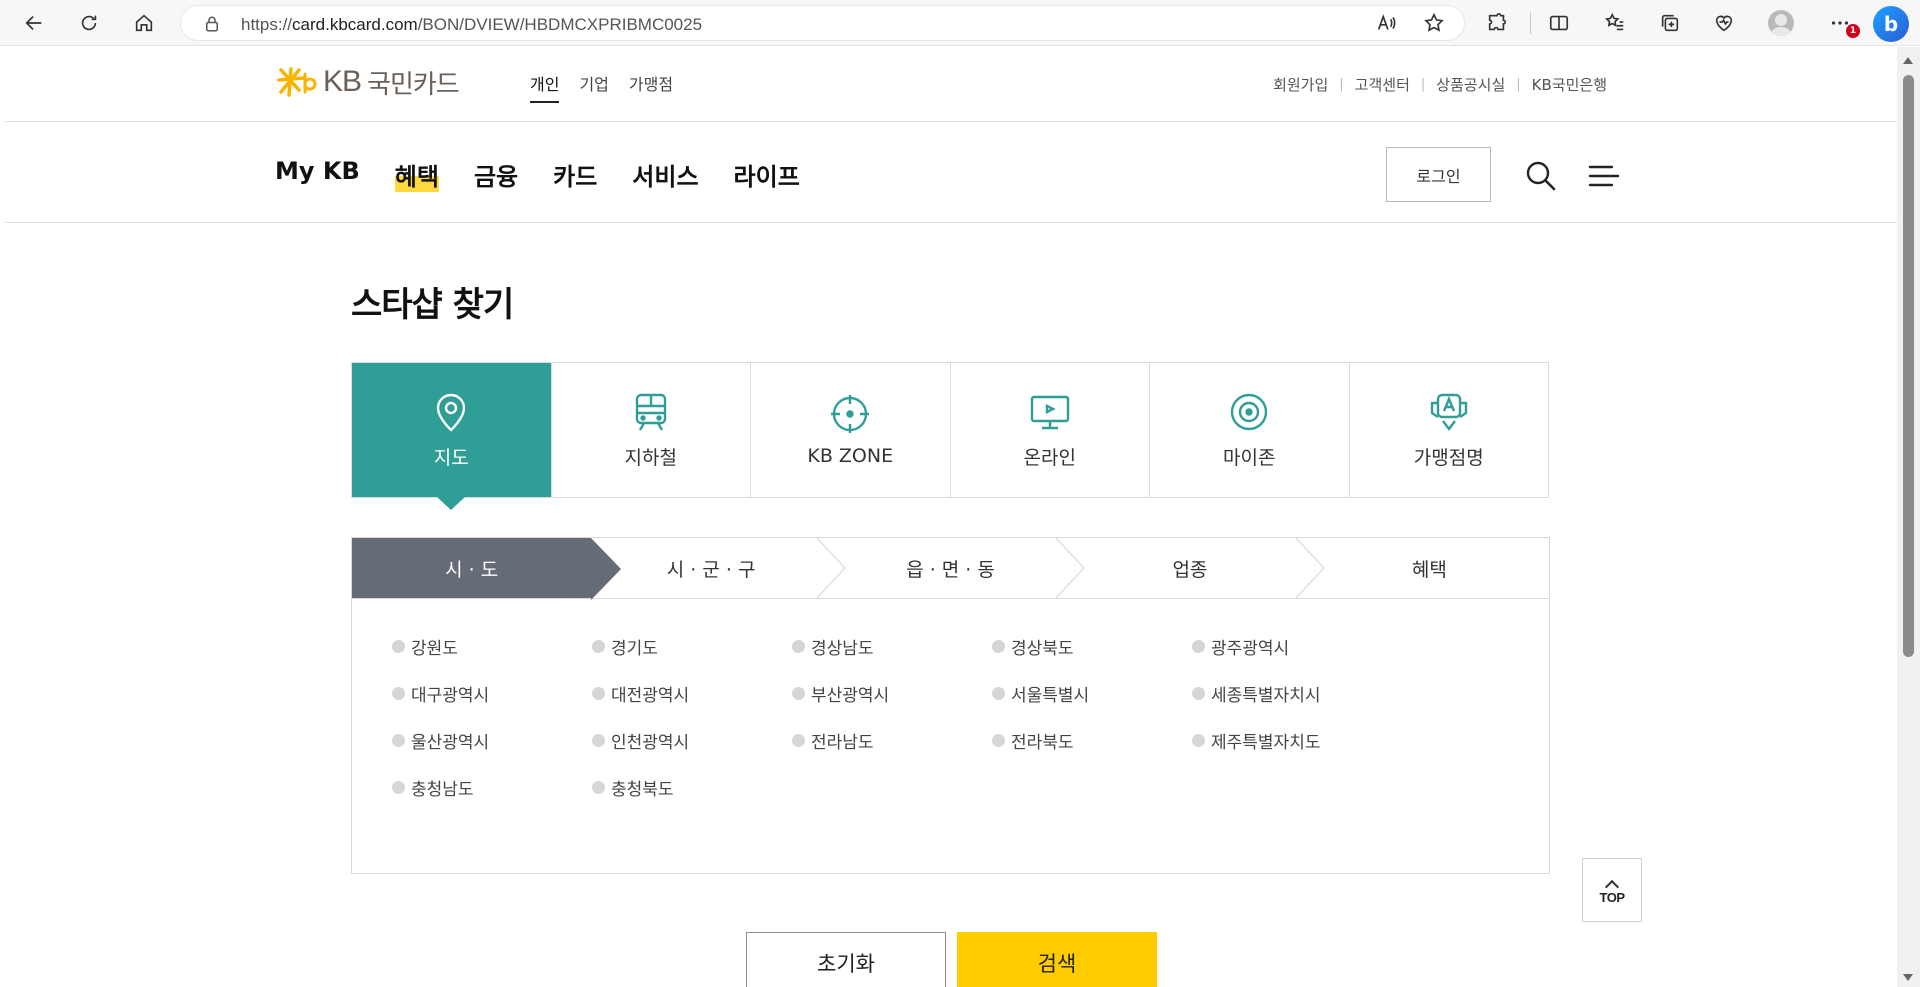 This screenshot has width=1920, height=987. What do you see at coordinates (1382, 84) in the screenshot?
I see `customer-center-link: 고객센터` at bounding box center [1382, 84].